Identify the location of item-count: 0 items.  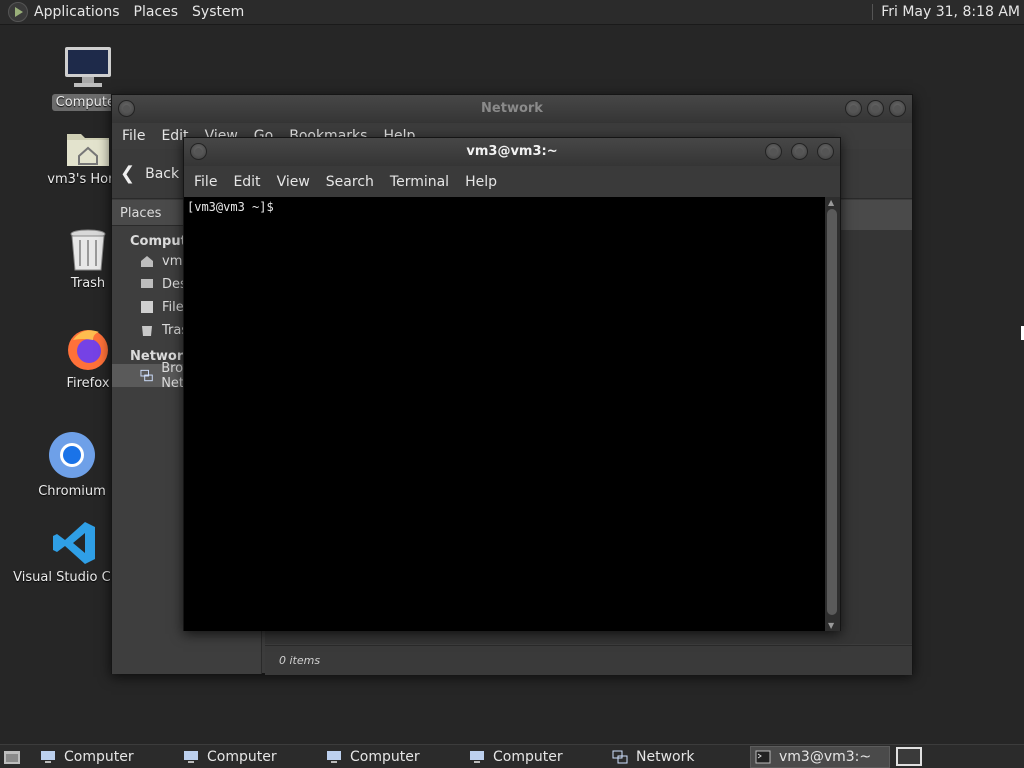
(300, 660).